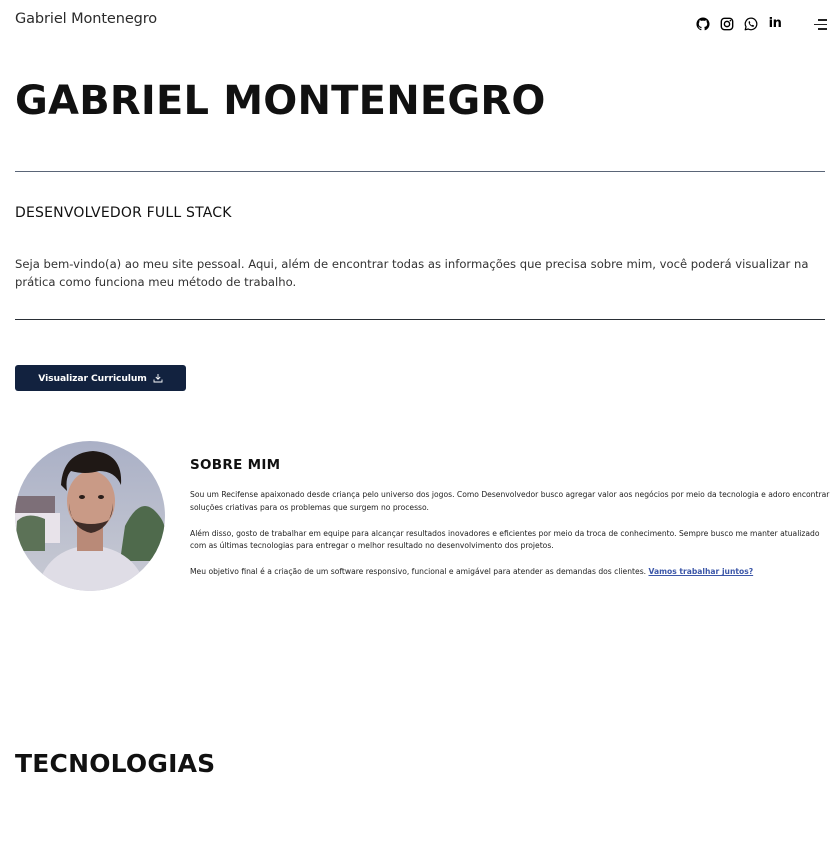 This screenshot has width=840, height=844. What do you see at coordinates (751, 24) in the screenshot?
I see `whatsapp-icon` at bounding box center [751, 24].